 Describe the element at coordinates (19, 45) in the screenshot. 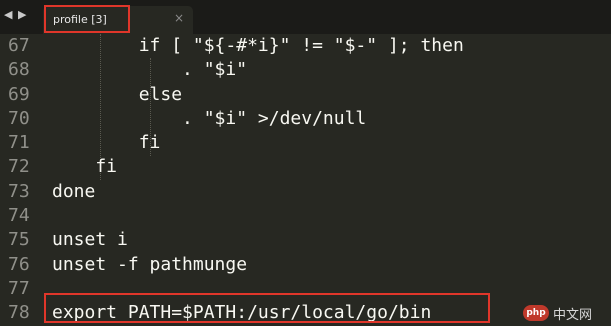

I see `line-number: 67` at that location.